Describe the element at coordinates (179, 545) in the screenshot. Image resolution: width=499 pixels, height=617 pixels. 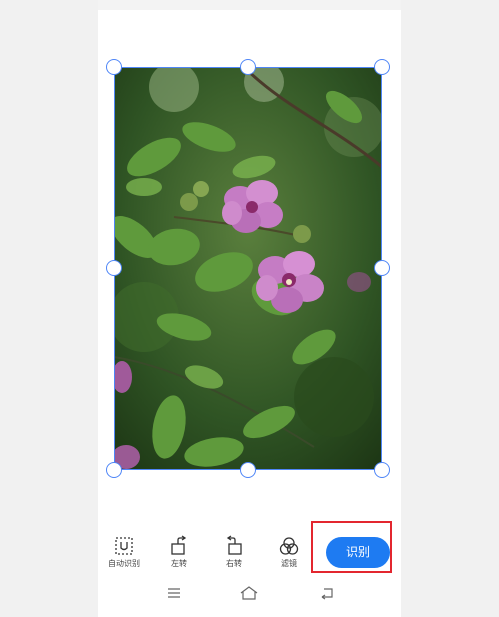
I see `rotate-left-icon` at that location.